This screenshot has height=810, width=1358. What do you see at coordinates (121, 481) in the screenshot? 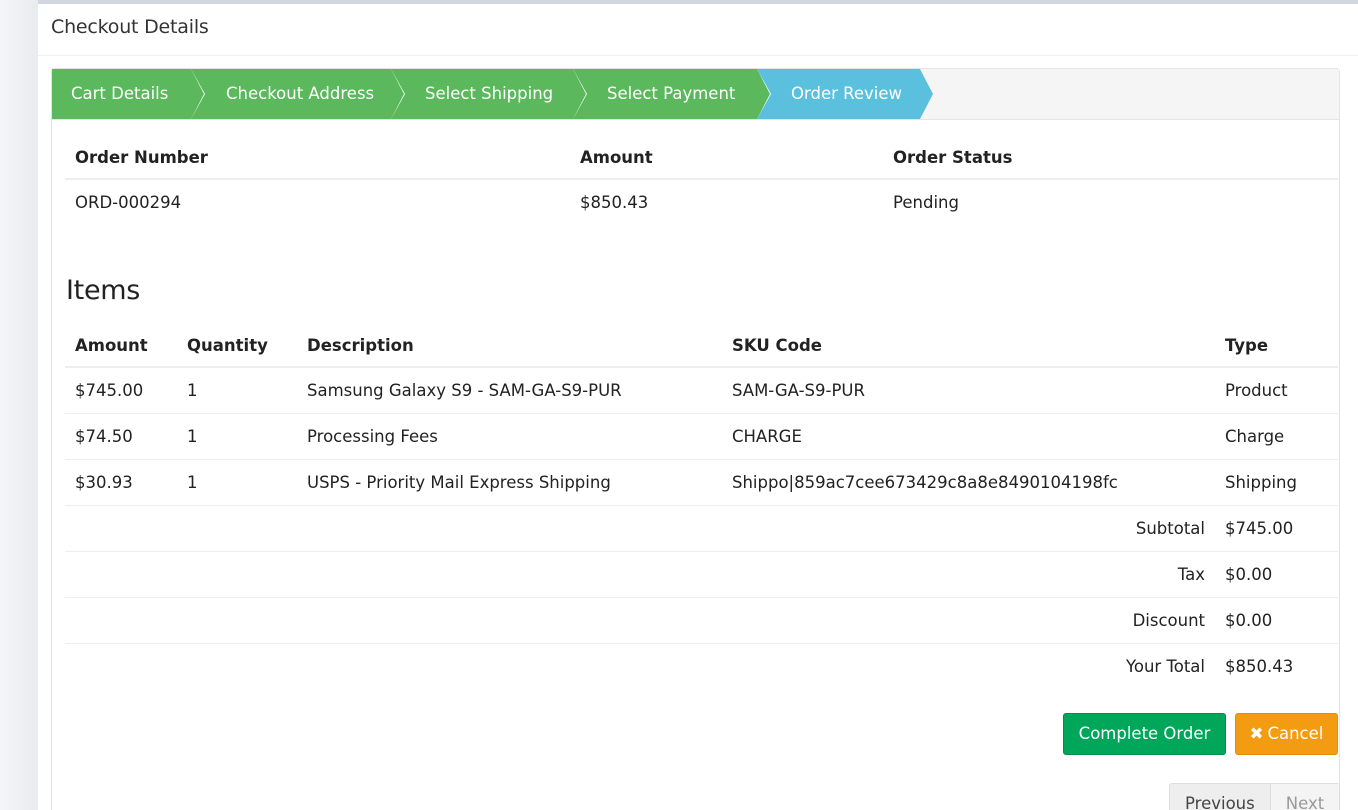
I see `item-amount: $30.93` at bounding box center [121, 481].